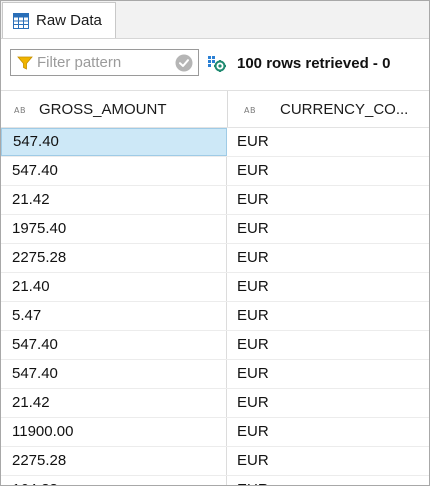  Describe the element at coordinates (114, 287) in the screenshot. I see `cell-gross-amount: 21.40` at that location.